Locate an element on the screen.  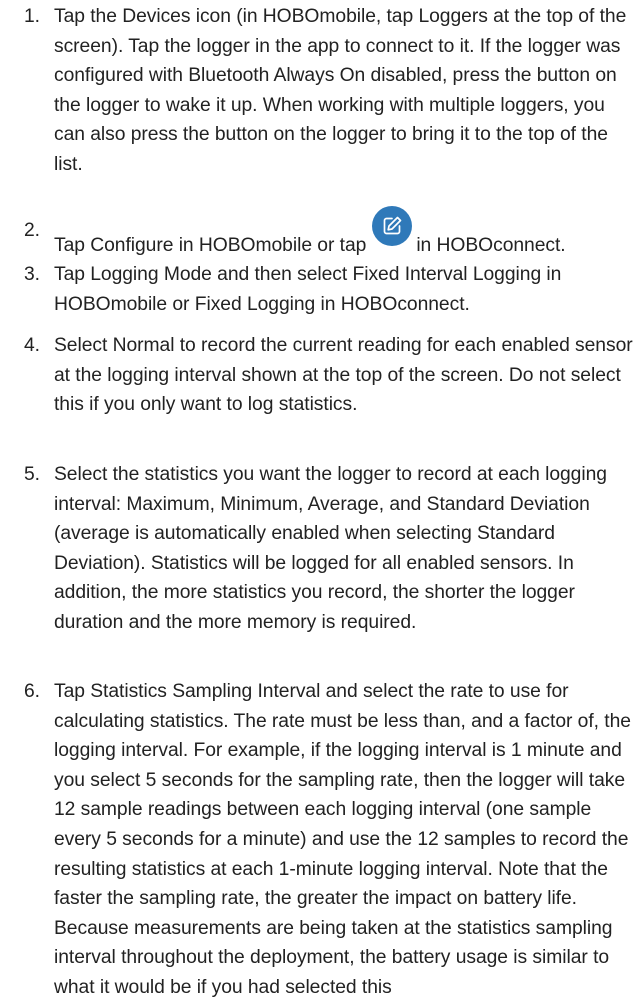
step-text-before-icon: Tap Configure in HOBOmobile or tap is located at coordinates (210, 245).